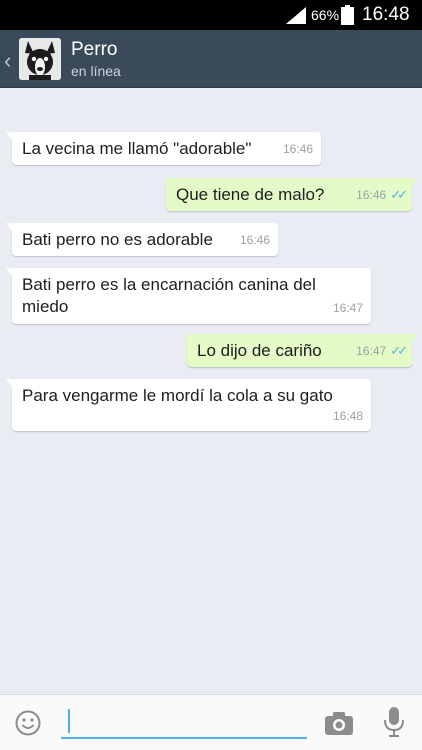 This screenshot has height=750, width=422. I want to click on message-bubble: Que tiene de malo? 16:46 ✓✓, so click(292, 194).